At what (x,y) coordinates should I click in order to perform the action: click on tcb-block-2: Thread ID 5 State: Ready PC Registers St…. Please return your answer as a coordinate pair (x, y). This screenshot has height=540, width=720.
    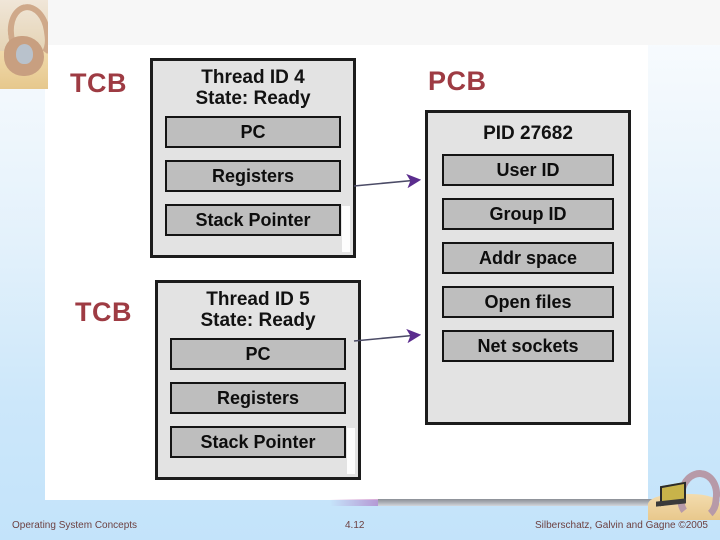
    Looking at the image, I should click on (258, 380).